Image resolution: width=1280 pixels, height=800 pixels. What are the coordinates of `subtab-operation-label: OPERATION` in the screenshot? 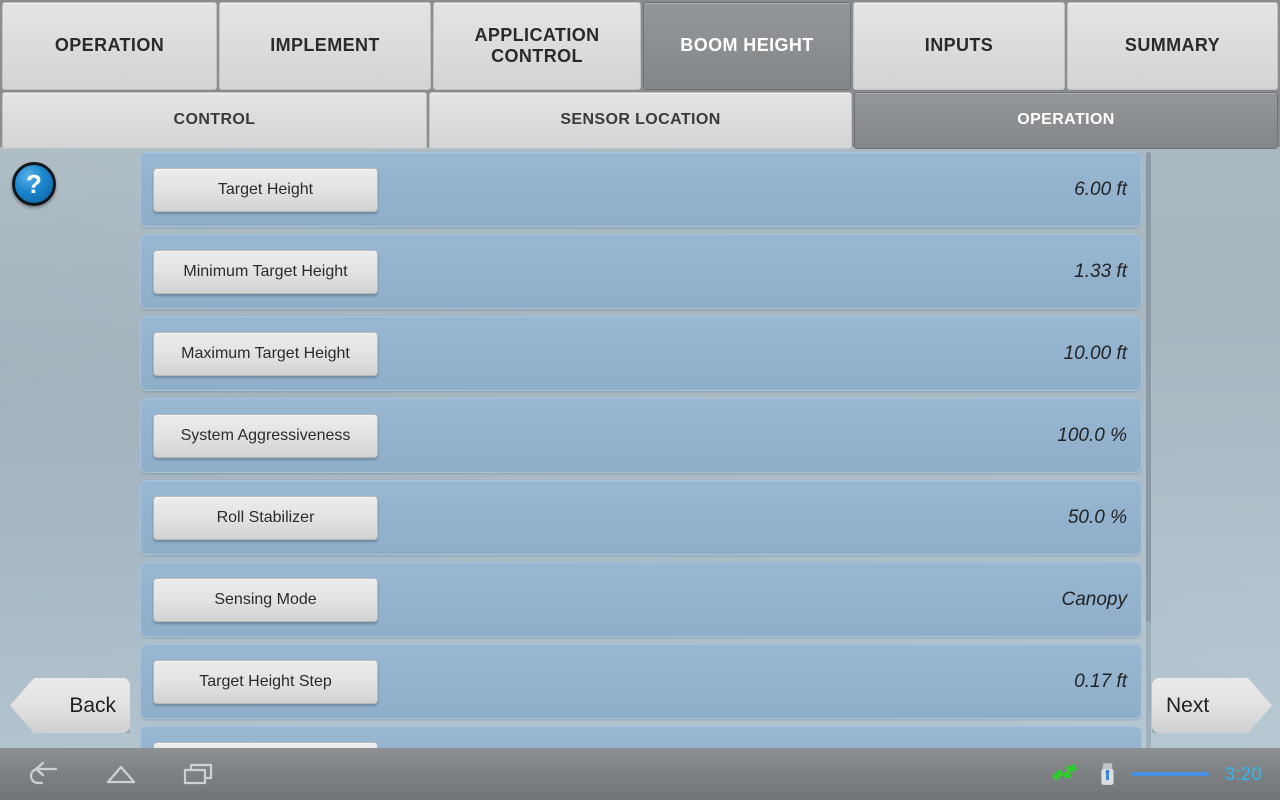 It's located at (1066, 120).